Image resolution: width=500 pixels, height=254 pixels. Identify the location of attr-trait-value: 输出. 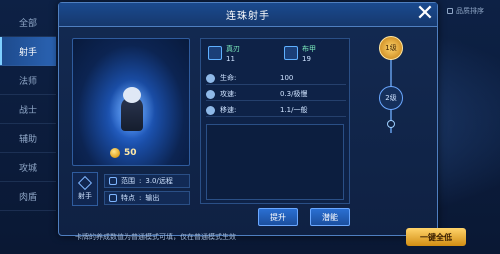
(152, 198).